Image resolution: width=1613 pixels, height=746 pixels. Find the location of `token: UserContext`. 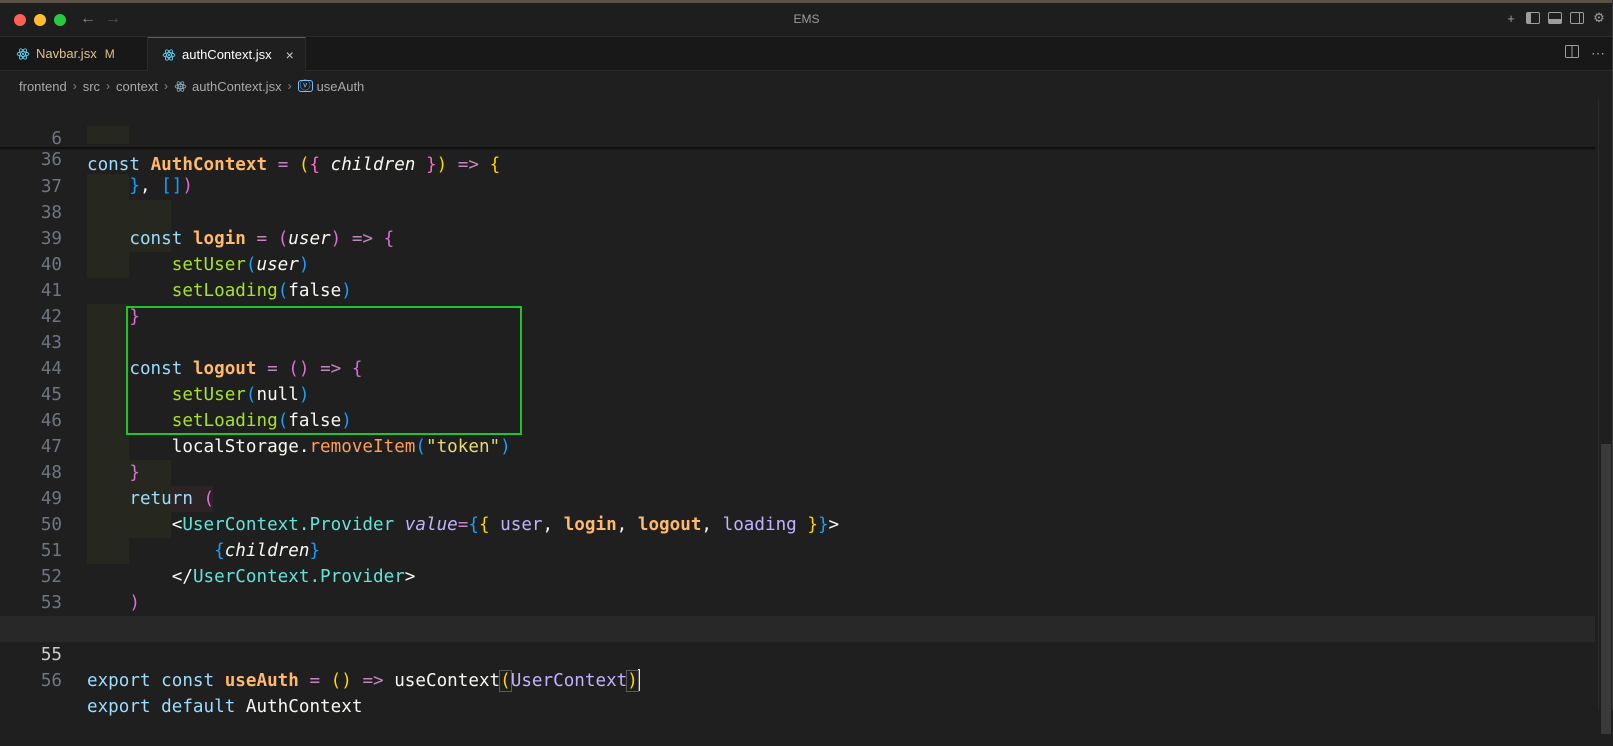

token: UserContext is located at coordinates (569, 681).